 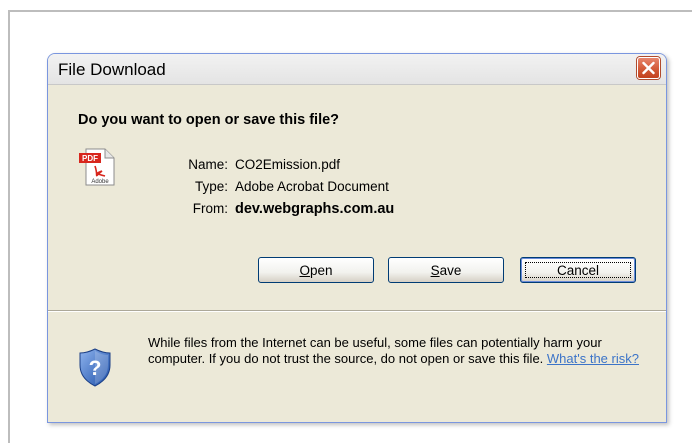 I want to click on title-bar: File Download, so click(x=357, y=69).